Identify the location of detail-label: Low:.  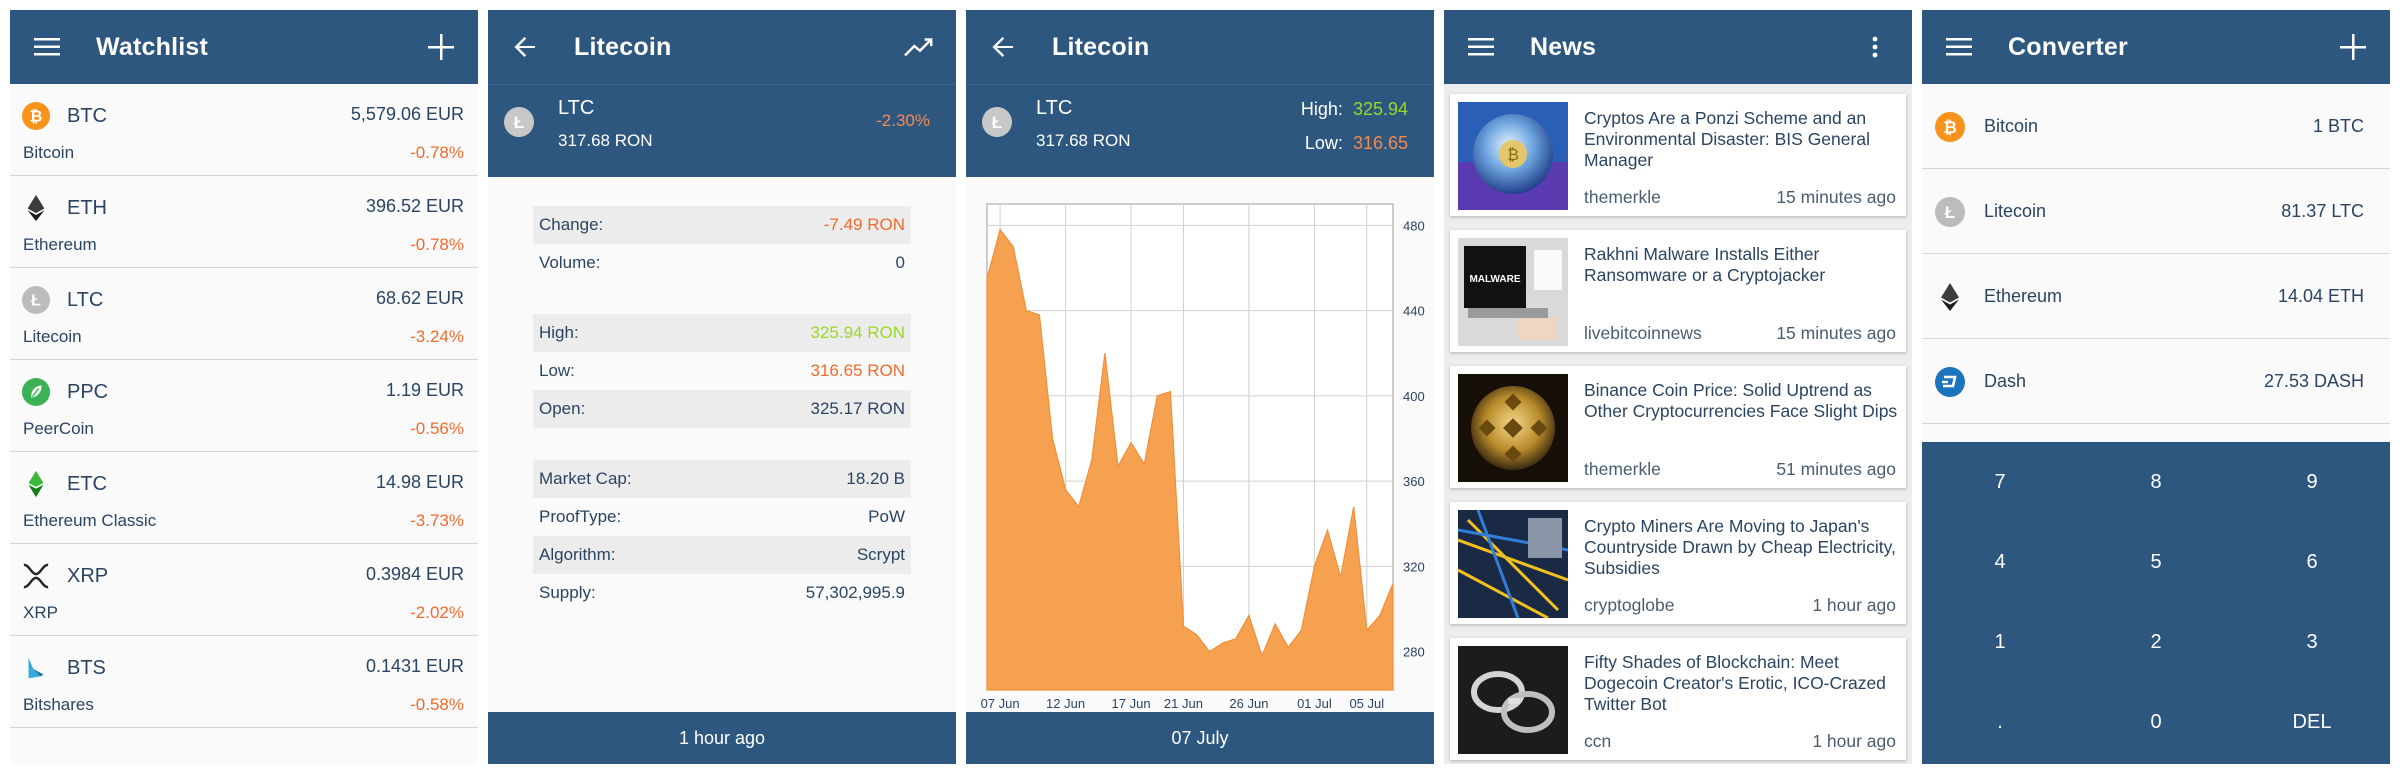
(557, 370).